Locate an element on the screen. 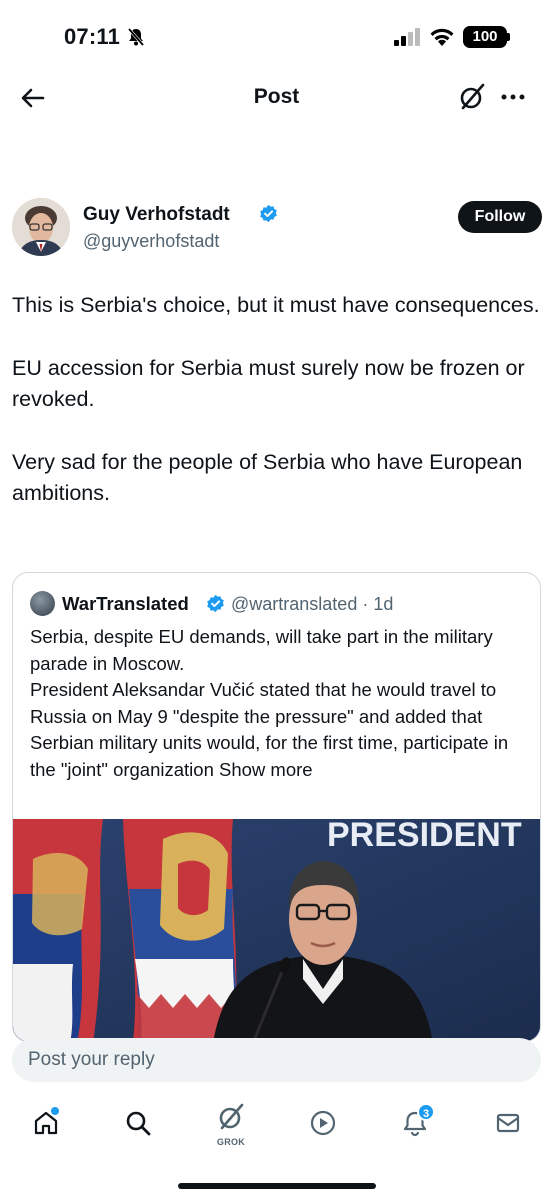  reply-composer is located at coordinates (276, 1060).